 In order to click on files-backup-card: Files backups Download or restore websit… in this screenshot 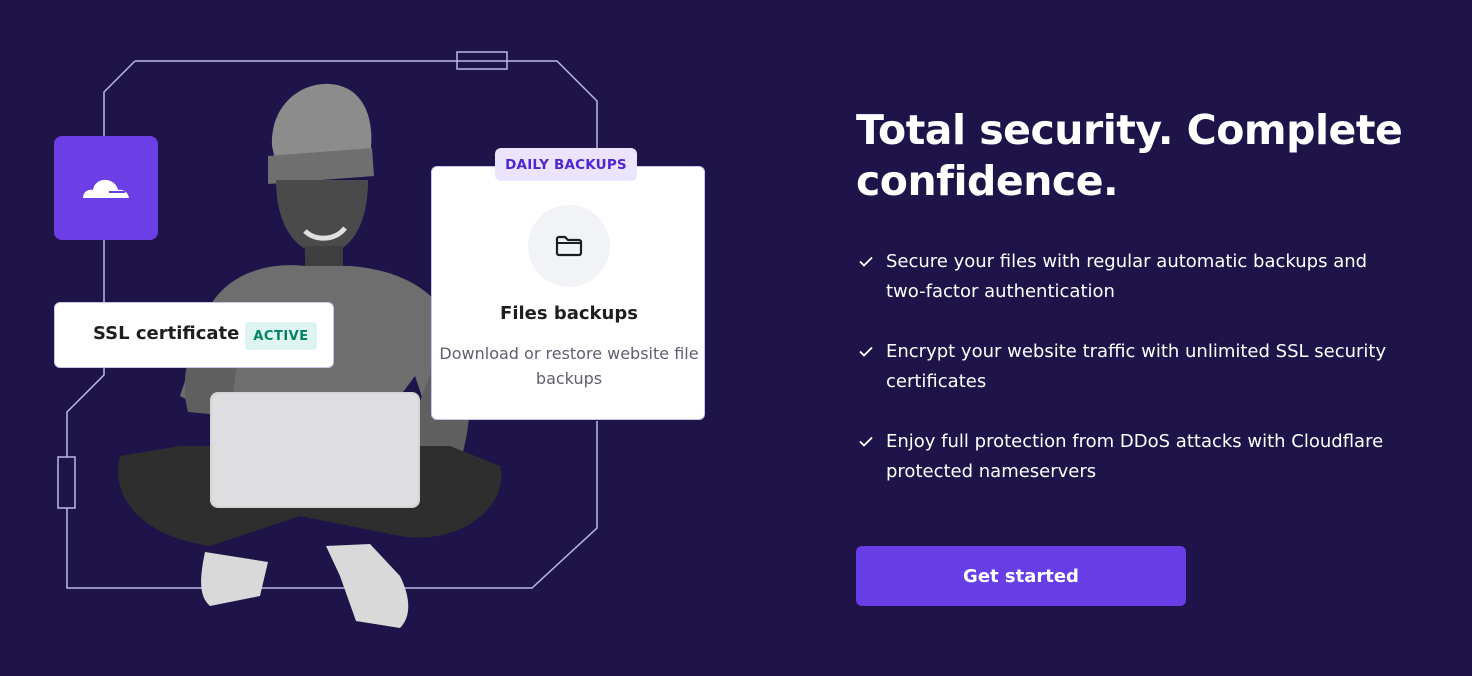, I will do `click(568, 293)`.